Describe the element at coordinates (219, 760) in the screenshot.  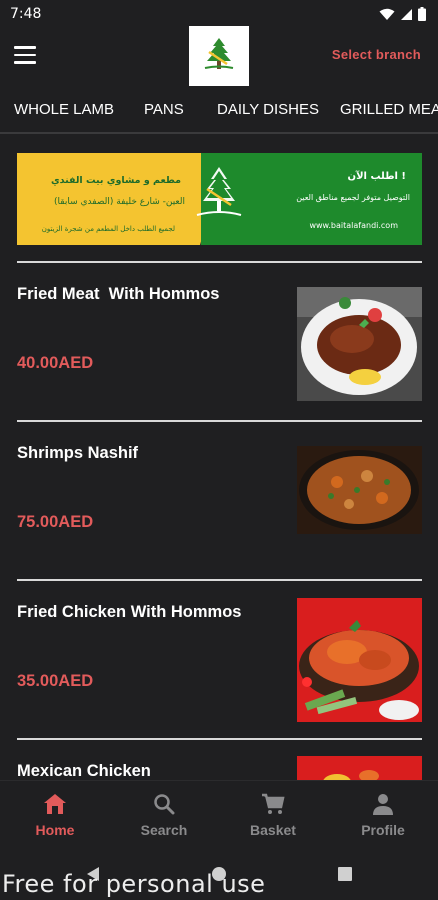
I see `menu-item: Mexican Chicken` at that location.